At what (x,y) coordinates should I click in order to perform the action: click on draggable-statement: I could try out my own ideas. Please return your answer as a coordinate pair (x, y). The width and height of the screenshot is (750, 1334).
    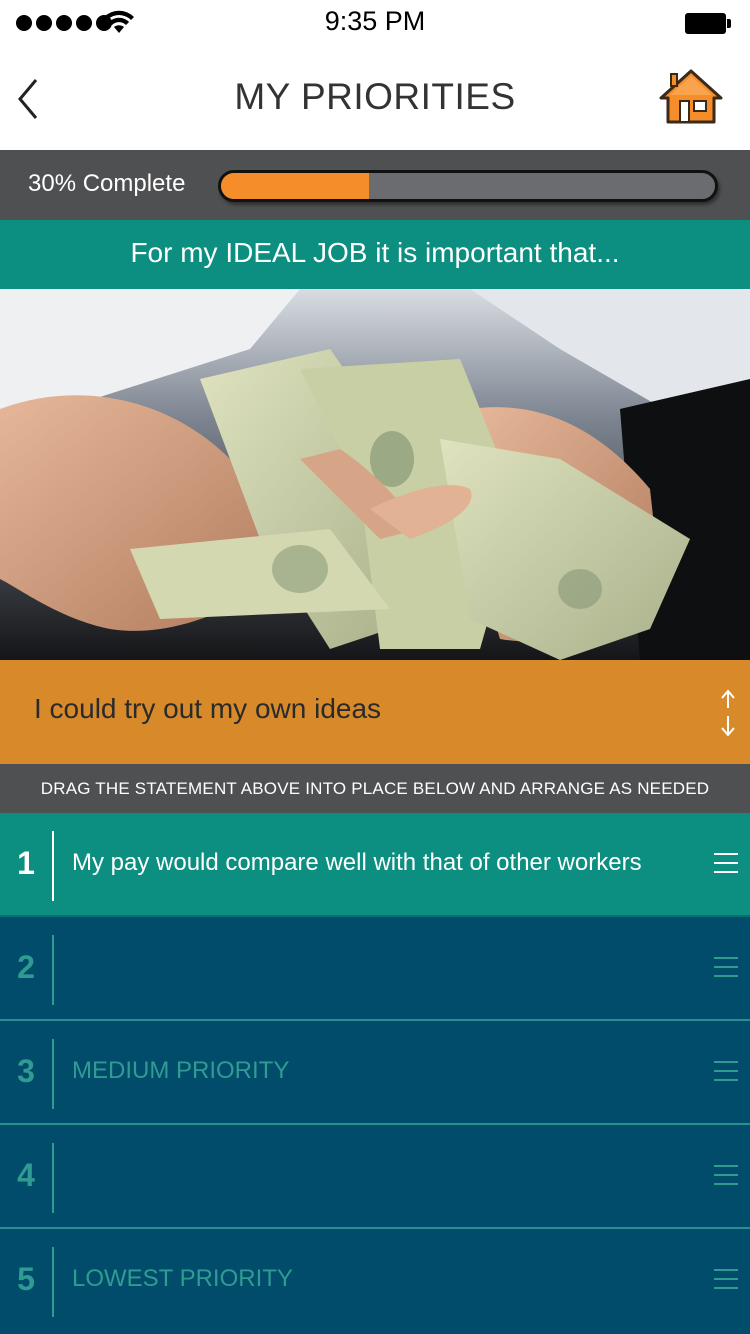
    Looking at the image, I should click on (375, 712).